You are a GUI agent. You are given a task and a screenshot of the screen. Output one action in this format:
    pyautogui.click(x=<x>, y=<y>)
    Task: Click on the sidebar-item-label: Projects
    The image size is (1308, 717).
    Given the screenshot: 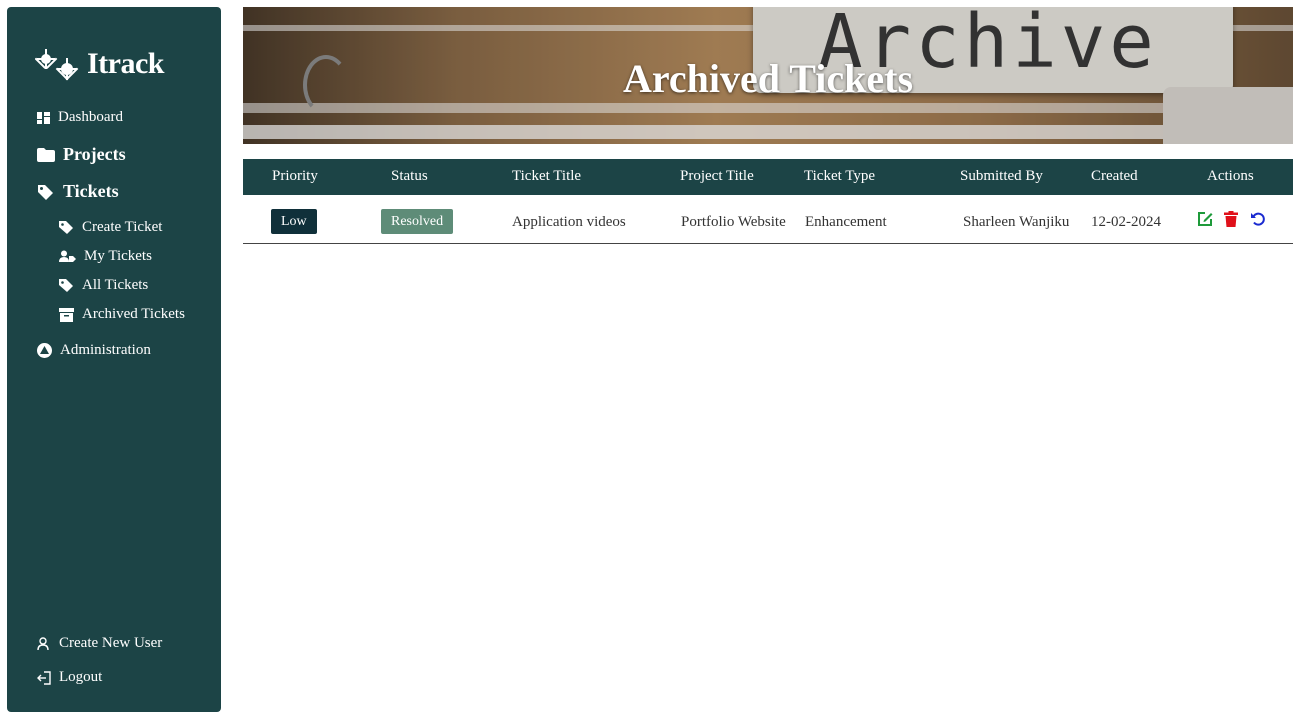 What is the action you would take?
    pyautogui.click(x=94, y=154)
    